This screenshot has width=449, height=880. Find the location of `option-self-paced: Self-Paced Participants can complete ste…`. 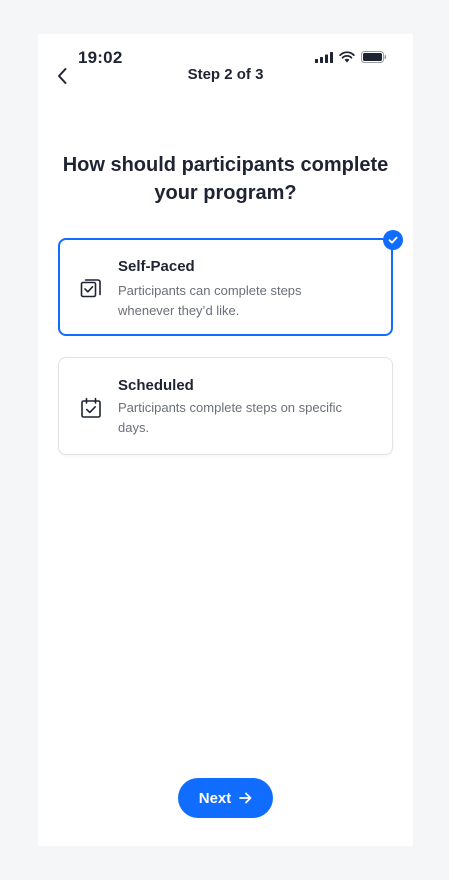

option-self-paced: Self-Paced Participants can complete ste… is located at coordinates (230, 283).